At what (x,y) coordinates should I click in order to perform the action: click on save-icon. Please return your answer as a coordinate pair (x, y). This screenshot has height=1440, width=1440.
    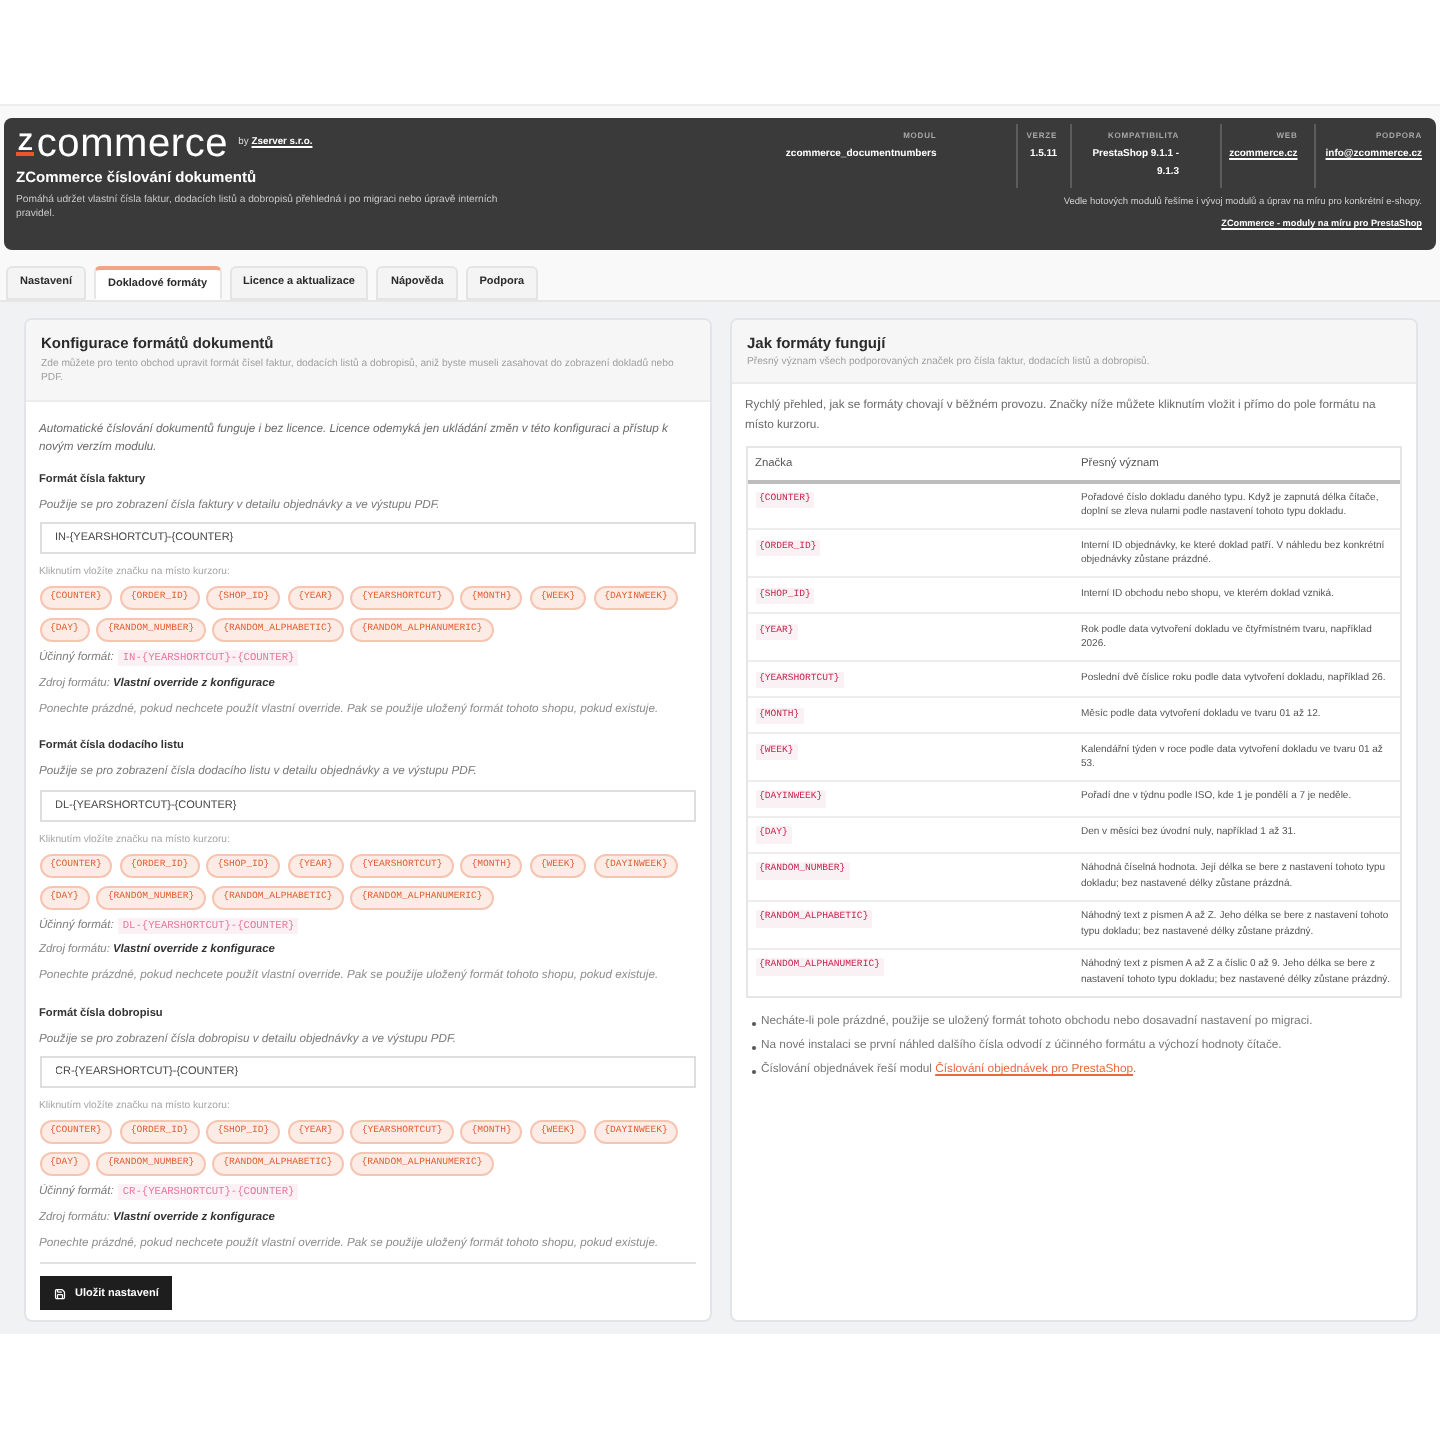
    Looking at the image, I should click on (59, 1293).